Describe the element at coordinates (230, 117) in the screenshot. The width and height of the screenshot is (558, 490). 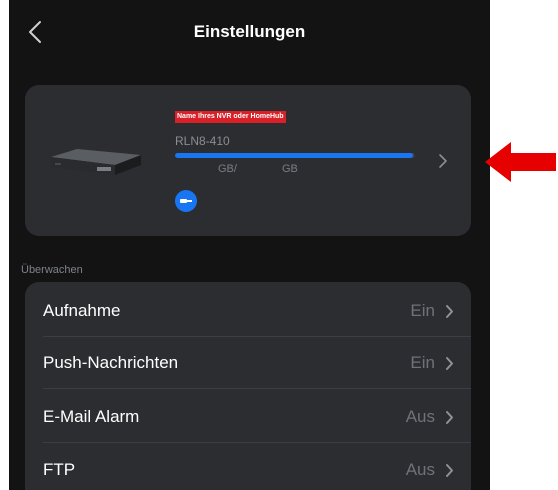
I see `device-name-label: Name Ihres NVR oder HomeHub` at that location.